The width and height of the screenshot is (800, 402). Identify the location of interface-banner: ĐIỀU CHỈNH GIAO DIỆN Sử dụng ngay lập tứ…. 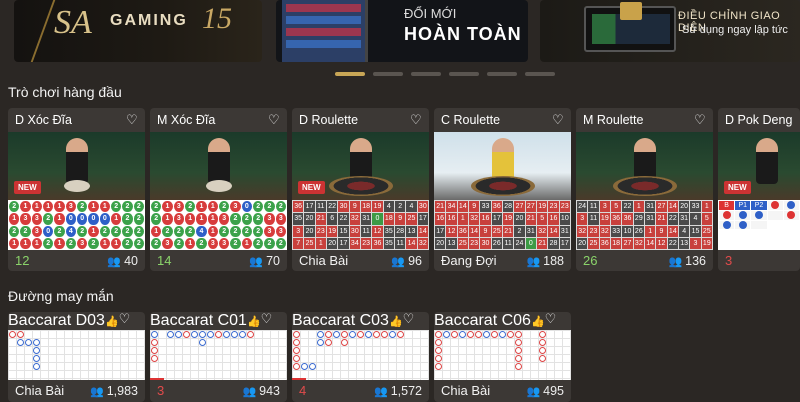
(670, 31).